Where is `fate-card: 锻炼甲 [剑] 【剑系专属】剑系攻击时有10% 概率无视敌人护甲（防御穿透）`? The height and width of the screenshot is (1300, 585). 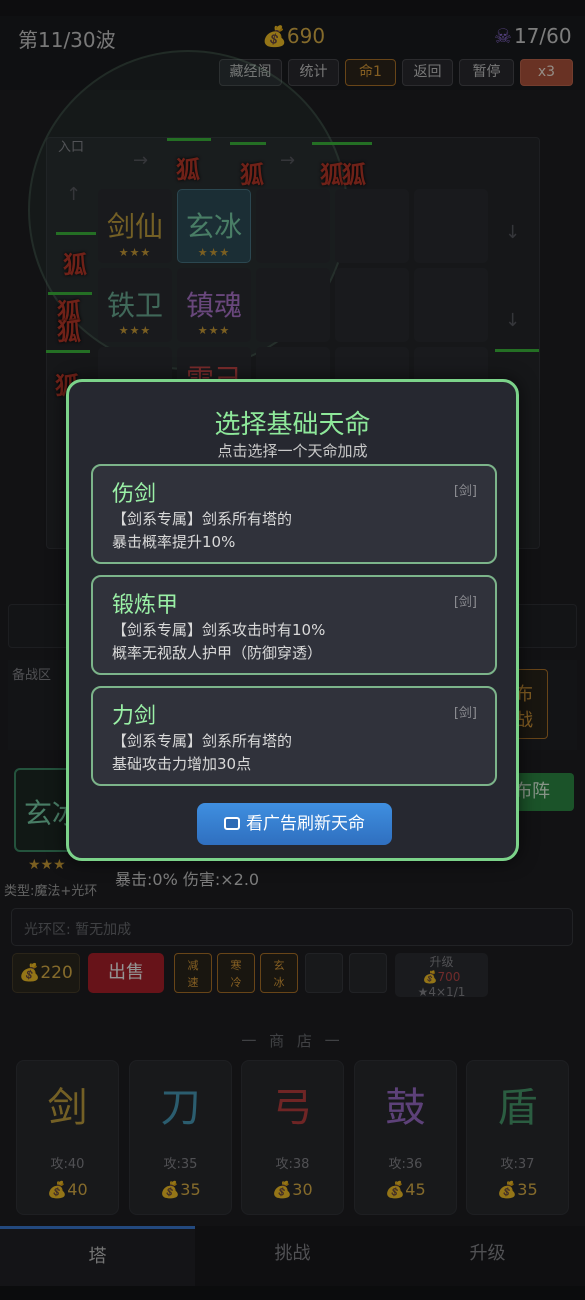 fate-card: 锻炼甲 [剑] 【剑系专属】剑系攻击时有10% 概率无视敌人护甲（防御穿透） is located at coordinates (294, 625).